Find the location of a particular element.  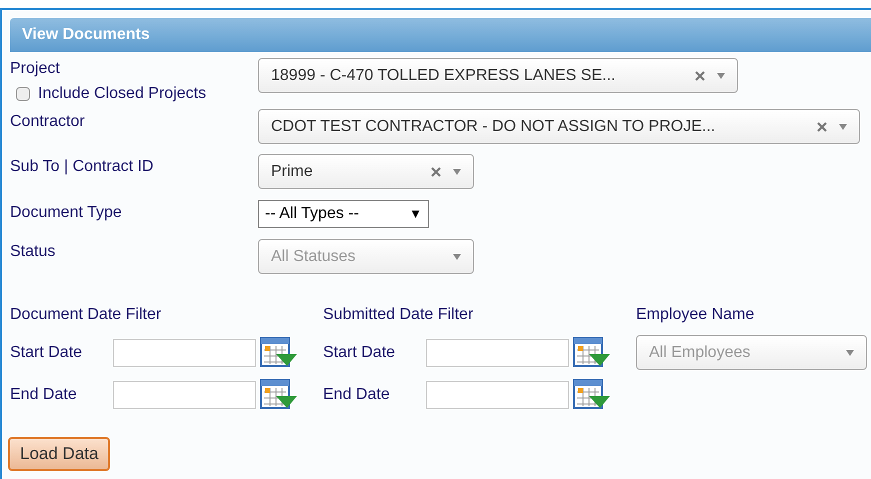

checkbox-label: Include Closed Projects is located at coordinates (122, 94).